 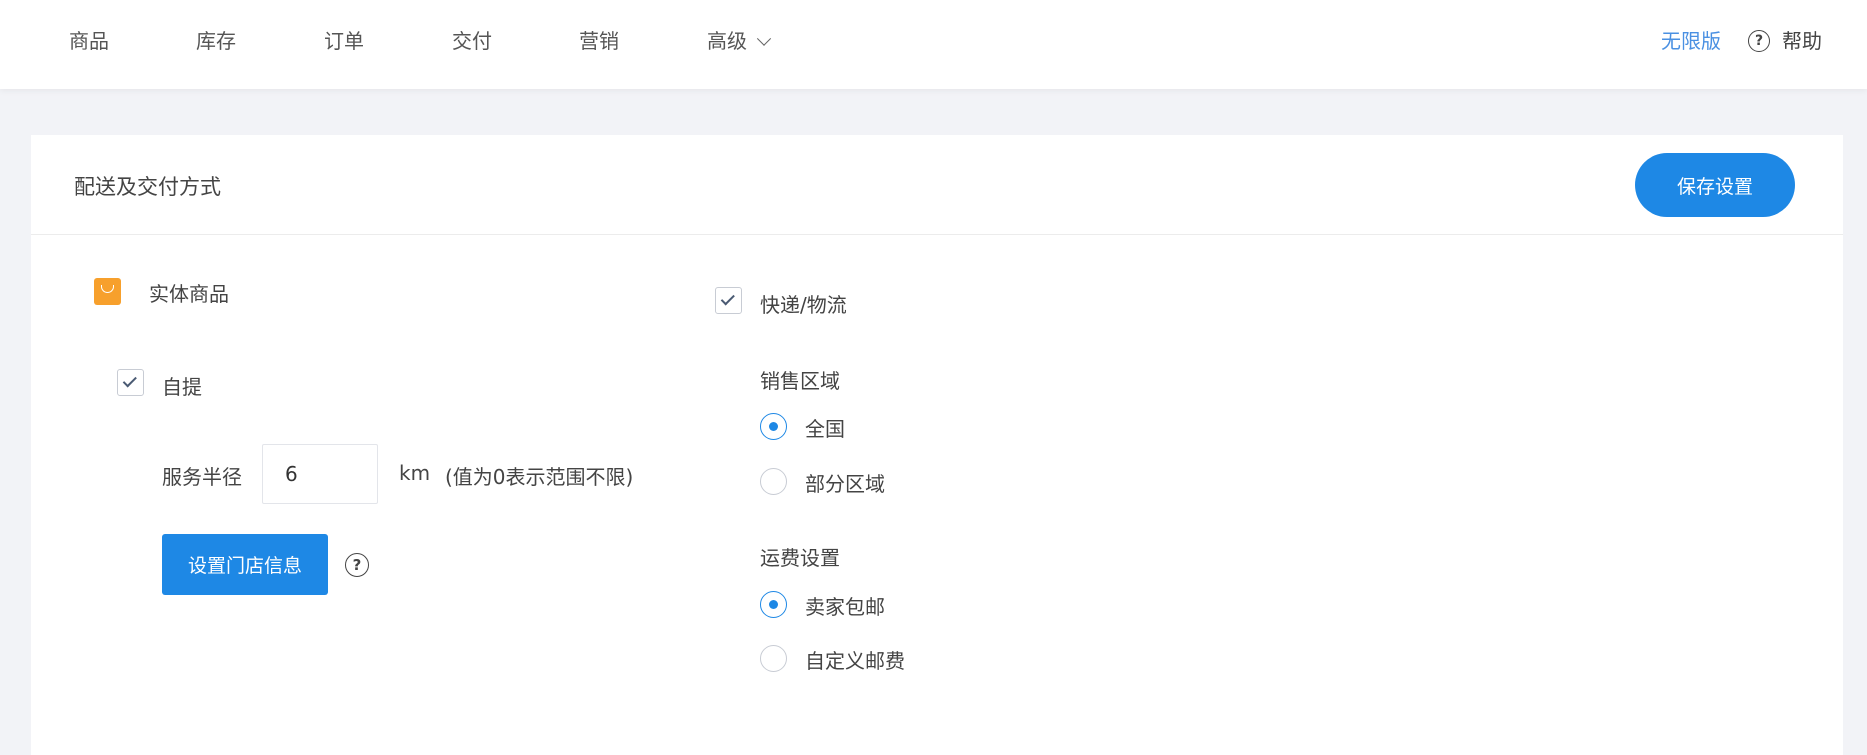 I want to click on radio-partial-area-label: 部分区域, so click(x=845, y=484).